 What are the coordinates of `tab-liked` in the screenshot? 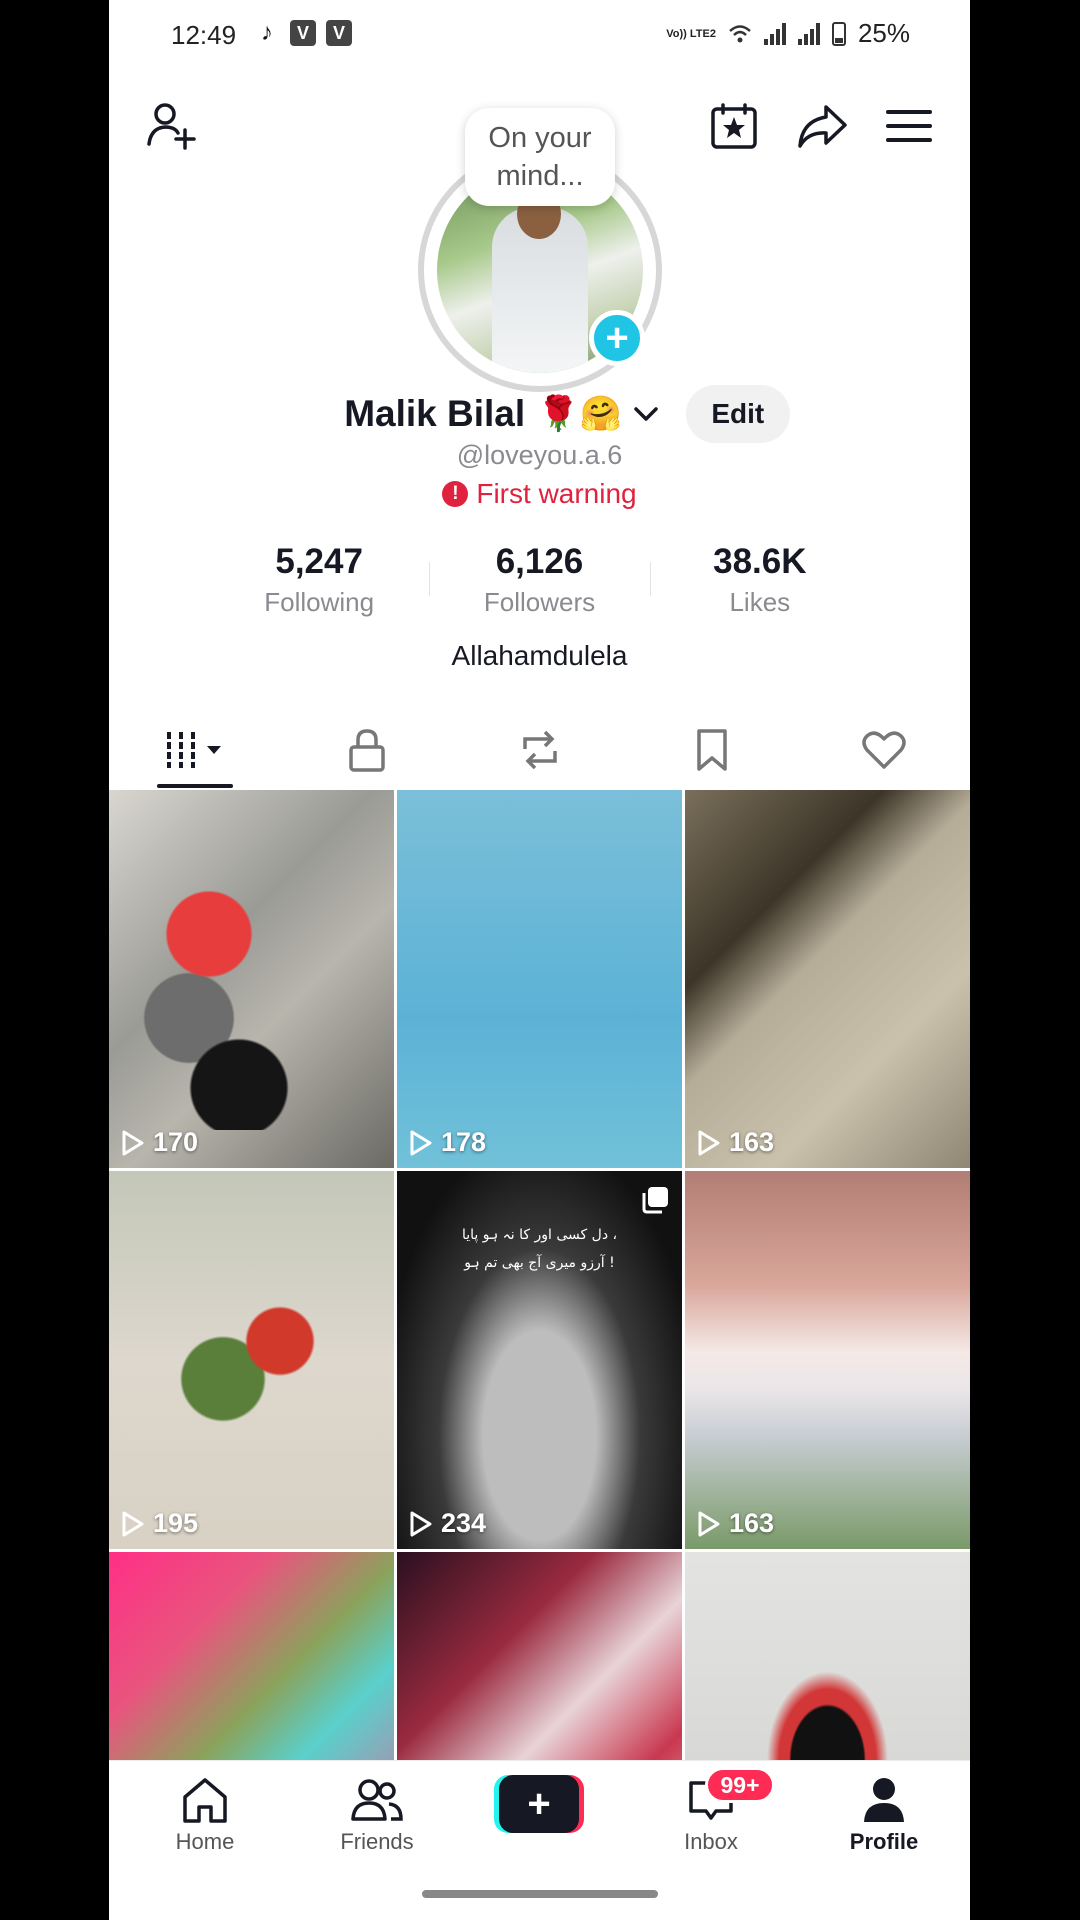 It's located at (884, 750).